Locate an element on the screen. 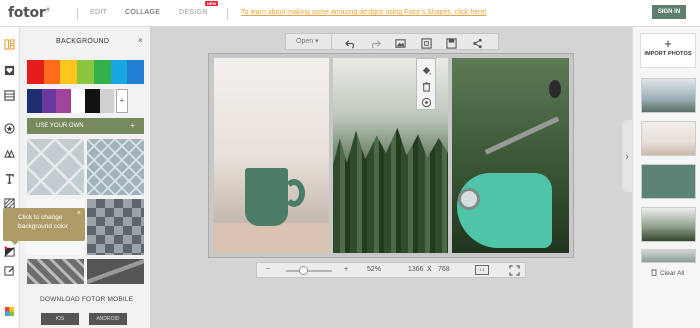 The height and width of the screenshot is (328, 700). heart-icon is located at coordinates (9, 70).